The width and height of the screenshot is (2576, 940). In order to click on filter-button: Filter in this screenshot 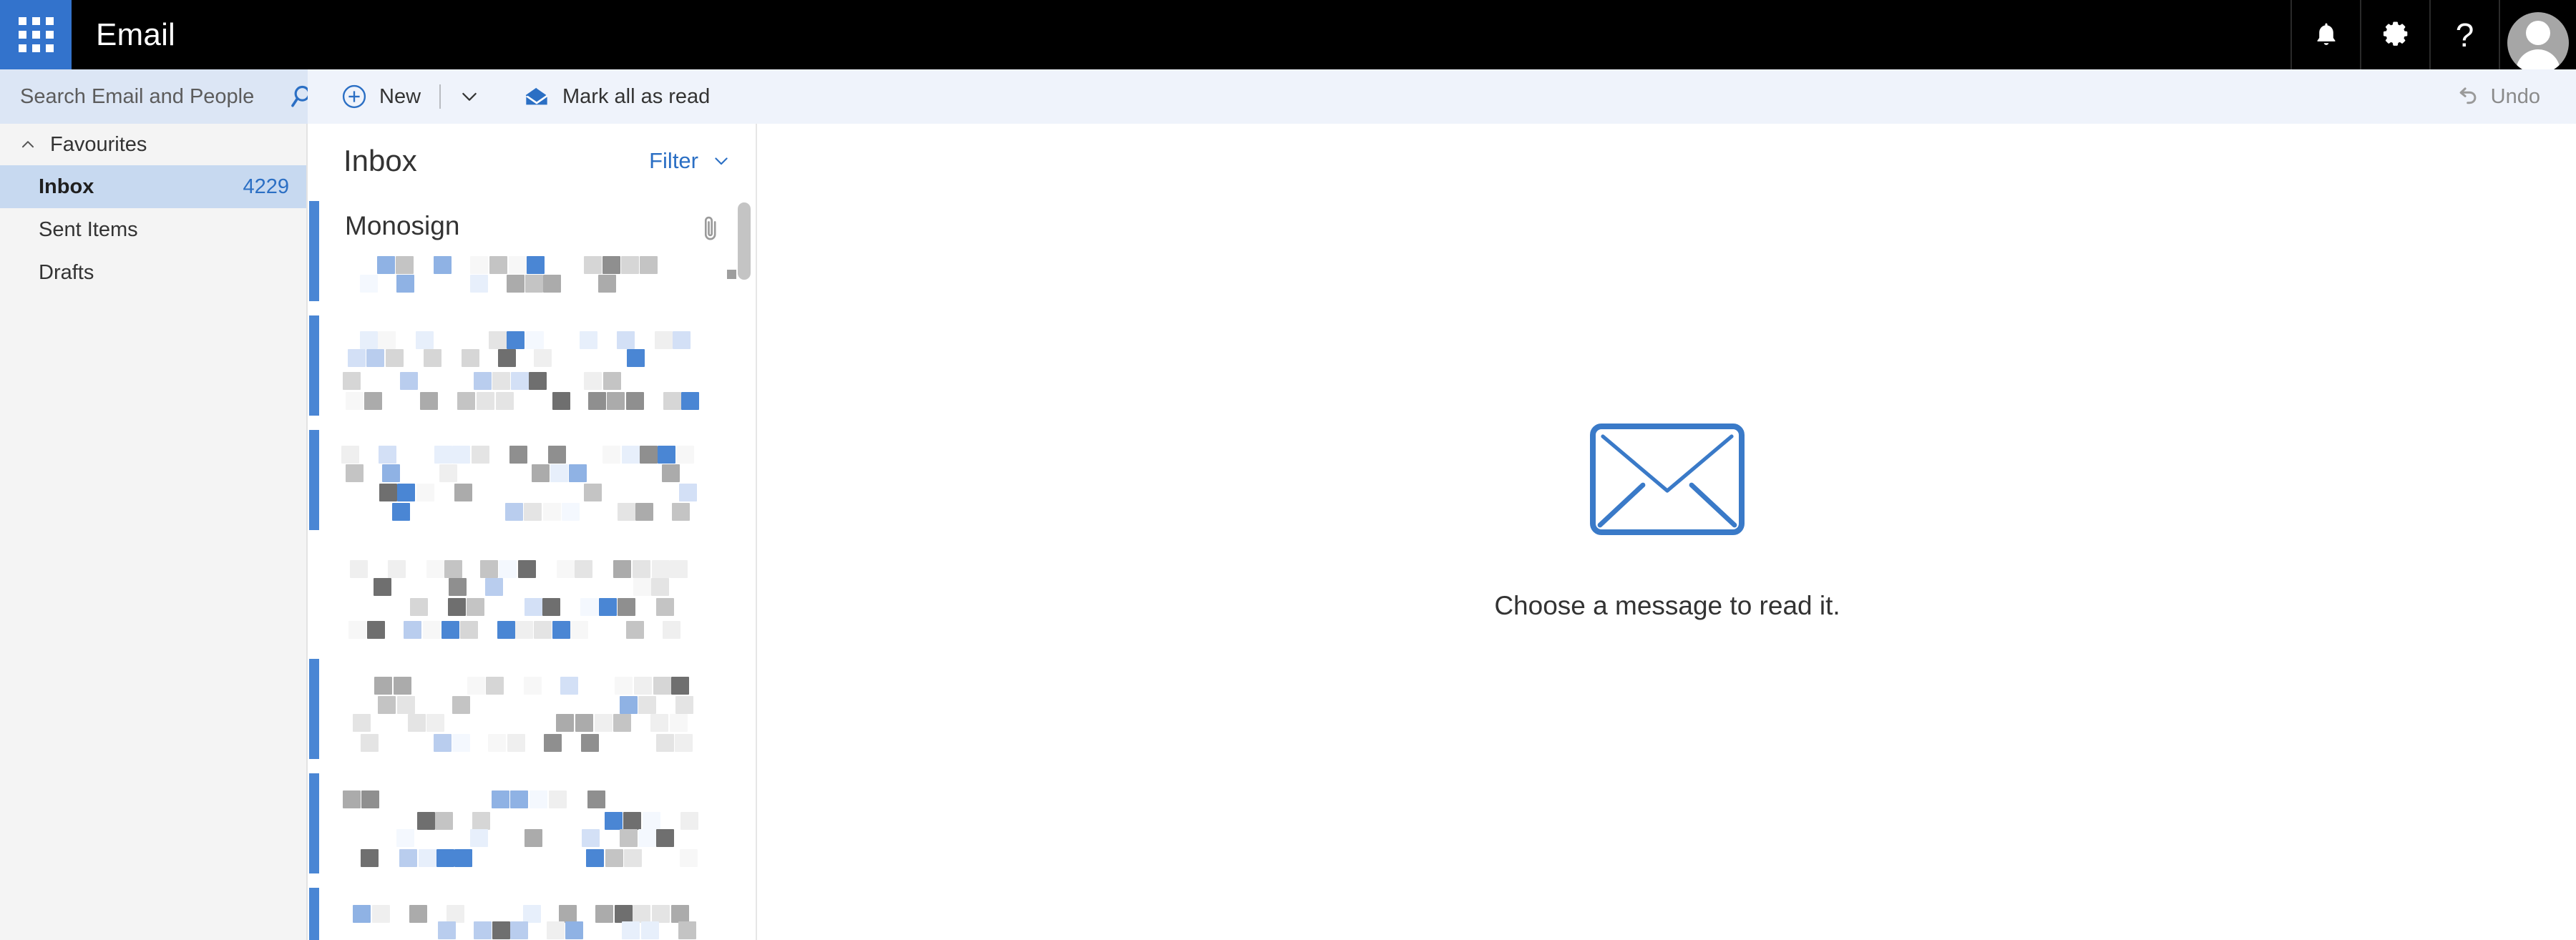, I will do `click(690, 161)`.